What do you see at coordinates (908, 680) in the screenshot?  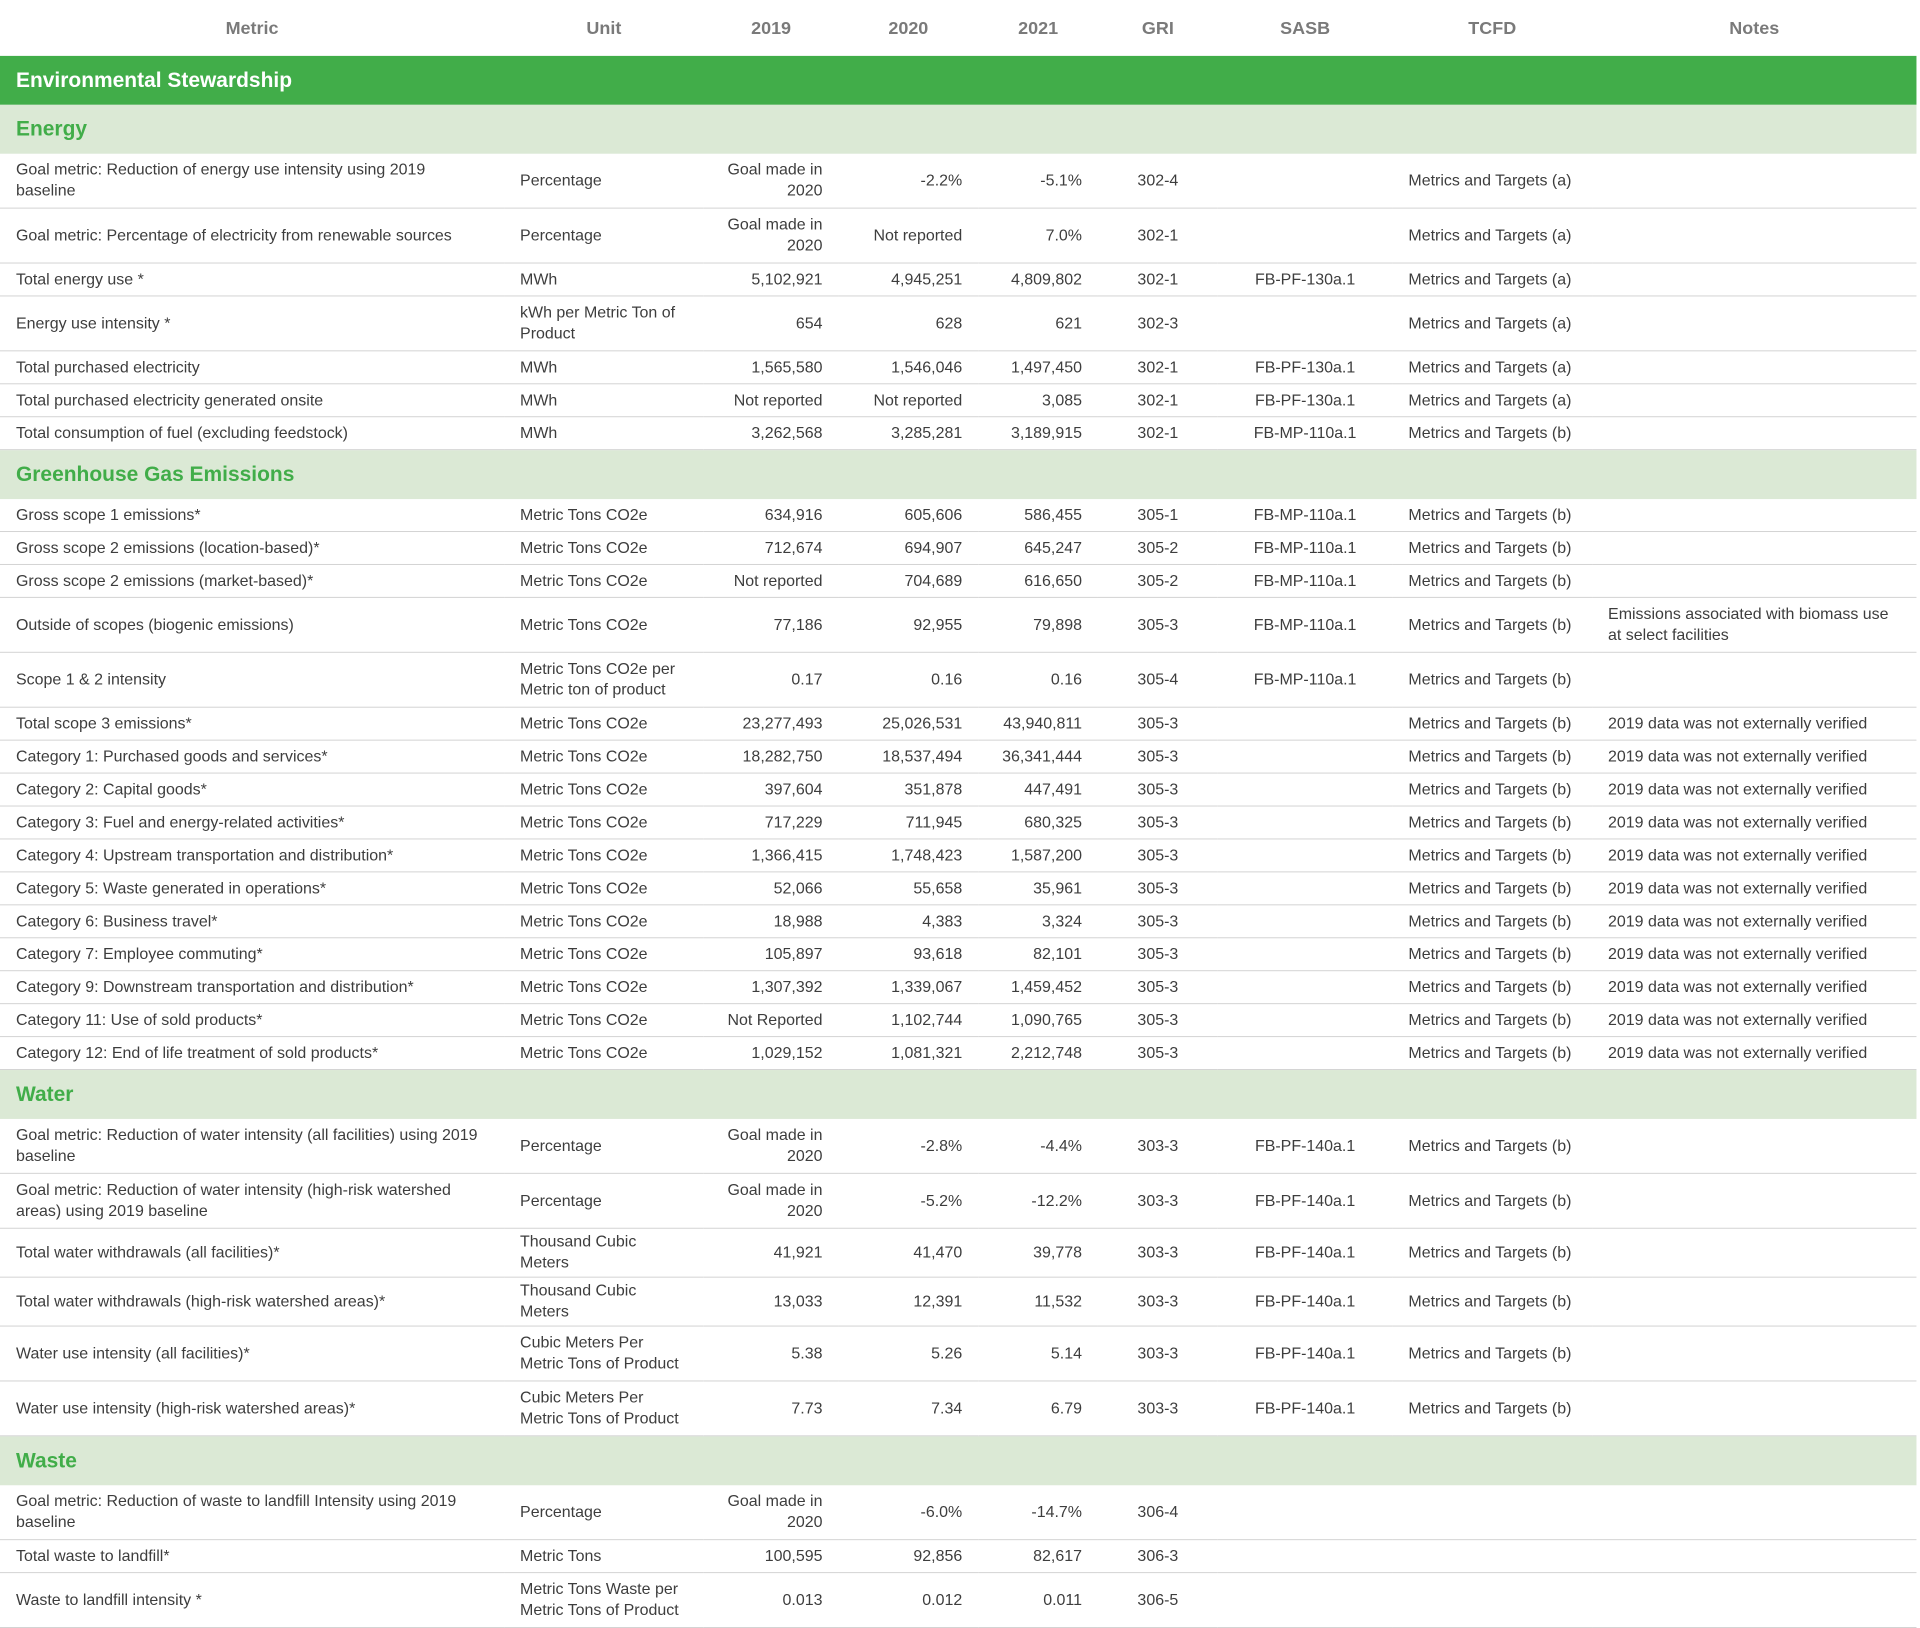 I see `value-2020-cell: 0.16` at bounding box center [908, 680].